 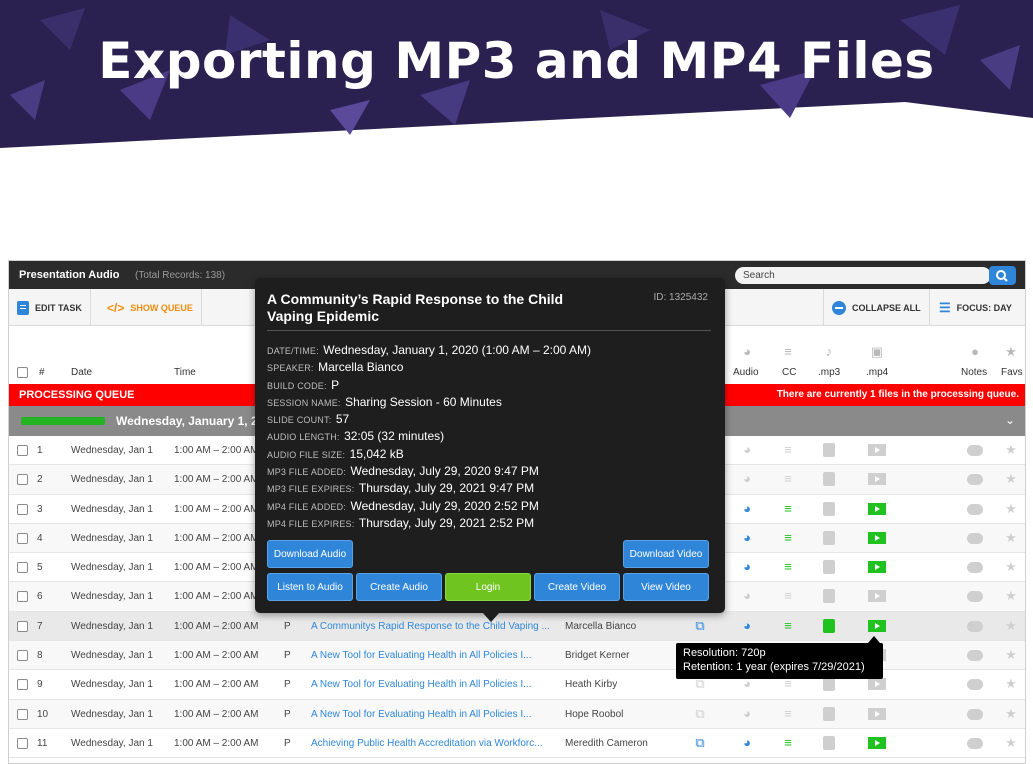 What do you see at coordinates (50, 307) in the screenshot?
I see `edit-task-button: EDIT TASK` at bounding box center [50, 307].